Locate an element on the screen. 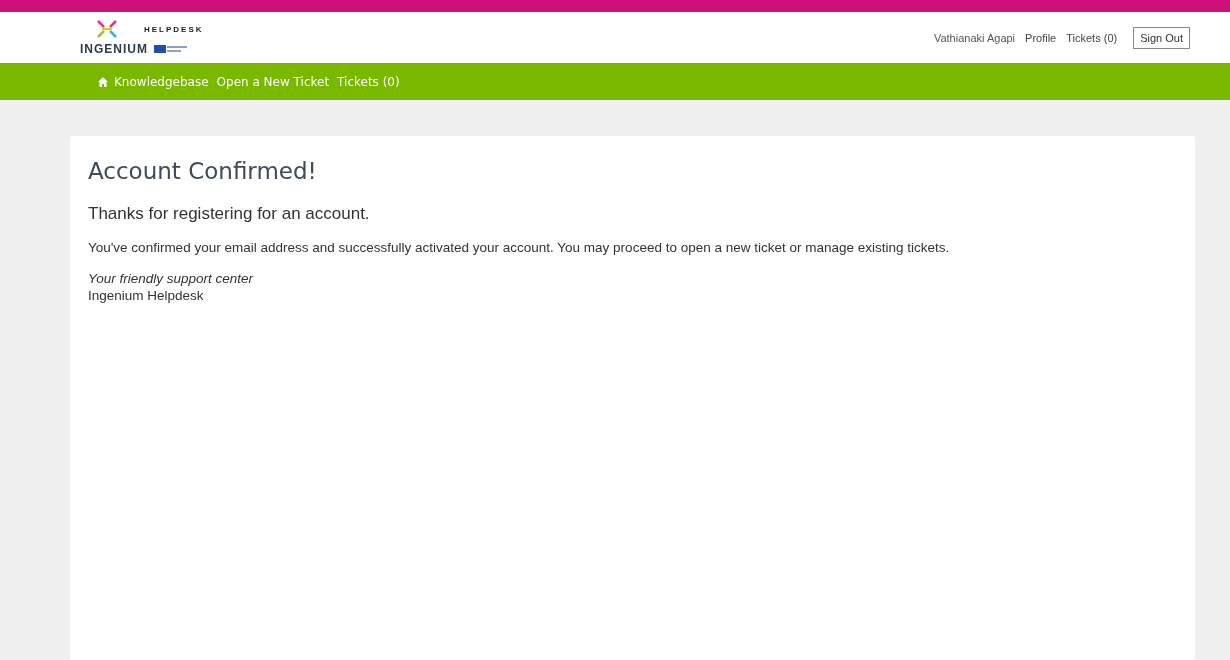 Image resolution: width=1230 pixels, height=660 pixels. header-link: Profile is located at coordinates (1041, 37).